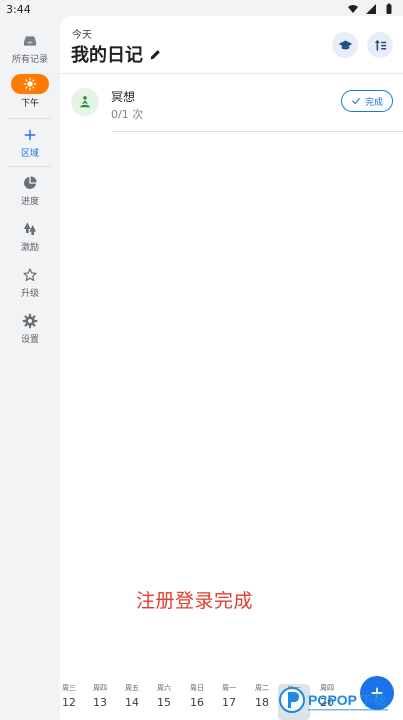  I want to click on date-weekday: 周一, so click(229, 688).